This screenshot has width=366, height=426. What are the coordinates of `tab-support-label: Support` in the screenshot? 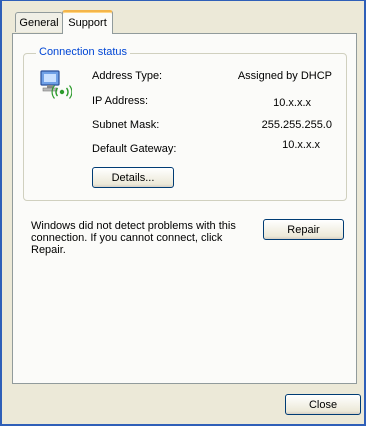 It's located at (87, 23).